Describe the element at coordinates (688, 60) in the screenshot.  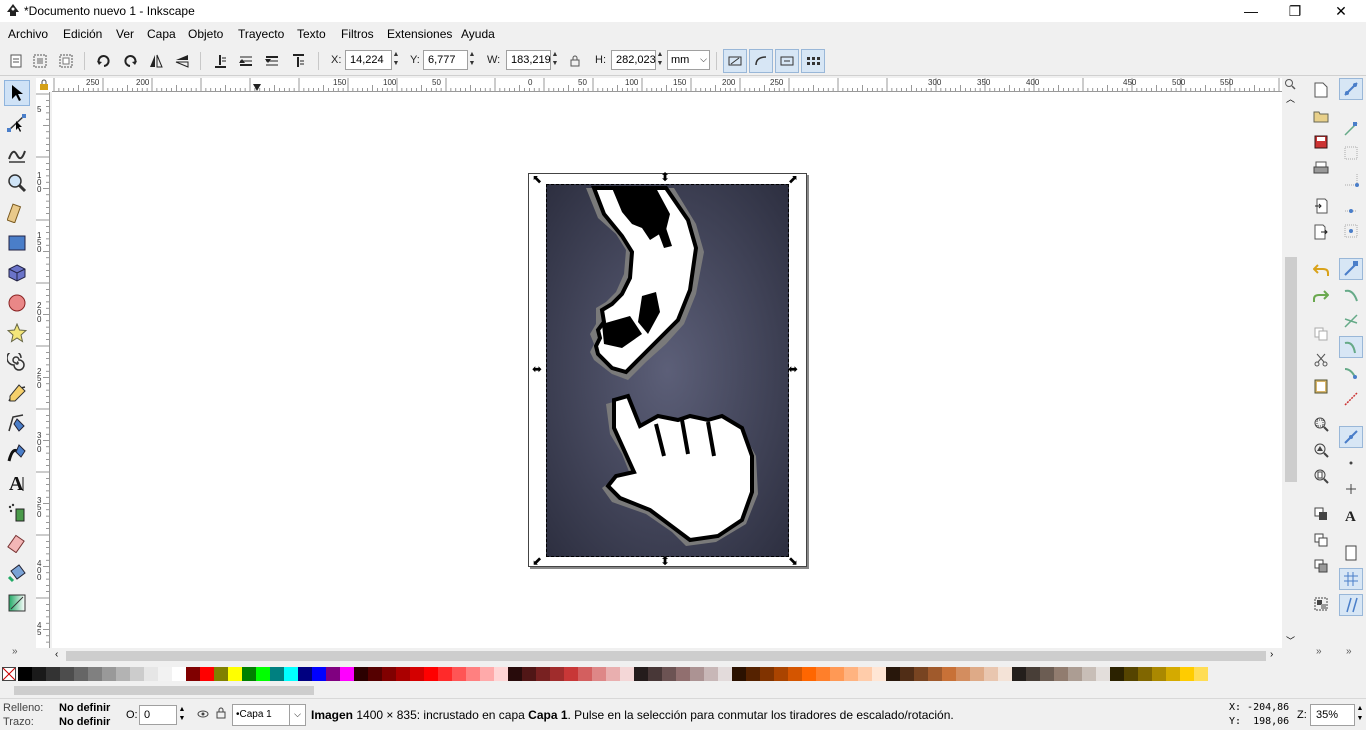
I see `unit-select: mm ⌵` at that location.